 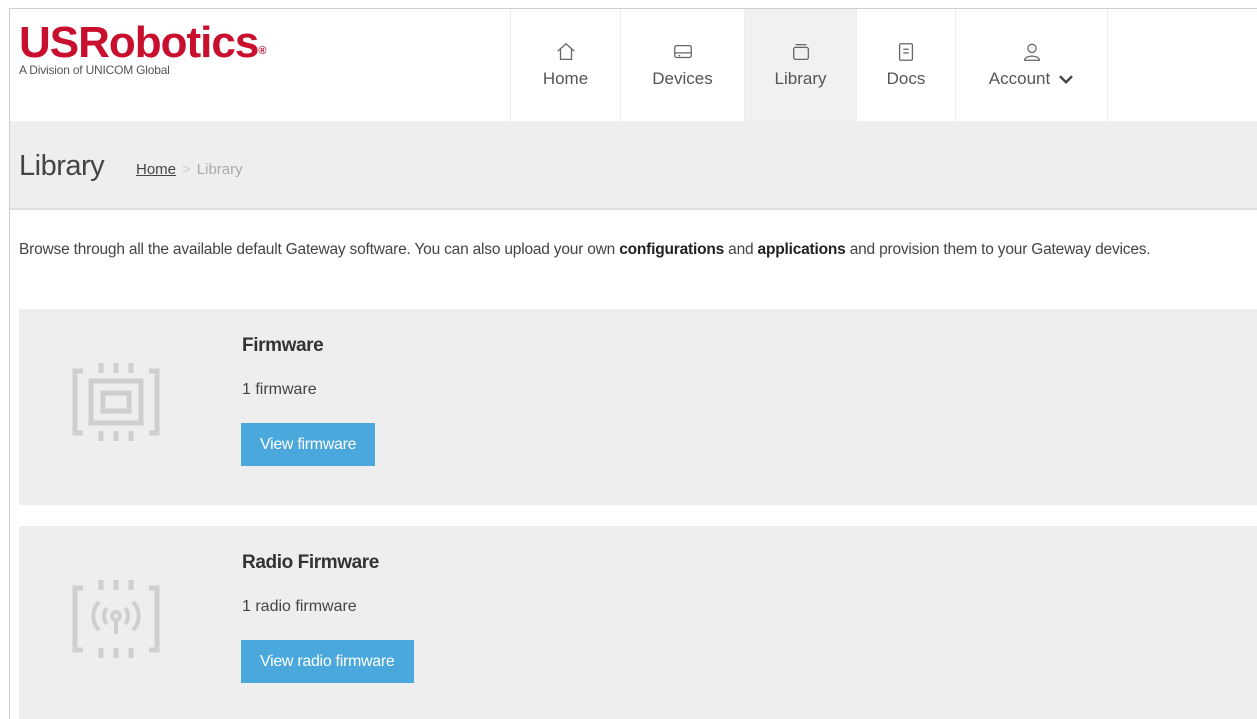 I want to click on brand-logo: USRobotics® A Division of UNICOM Global, so click(x=142, y=48).